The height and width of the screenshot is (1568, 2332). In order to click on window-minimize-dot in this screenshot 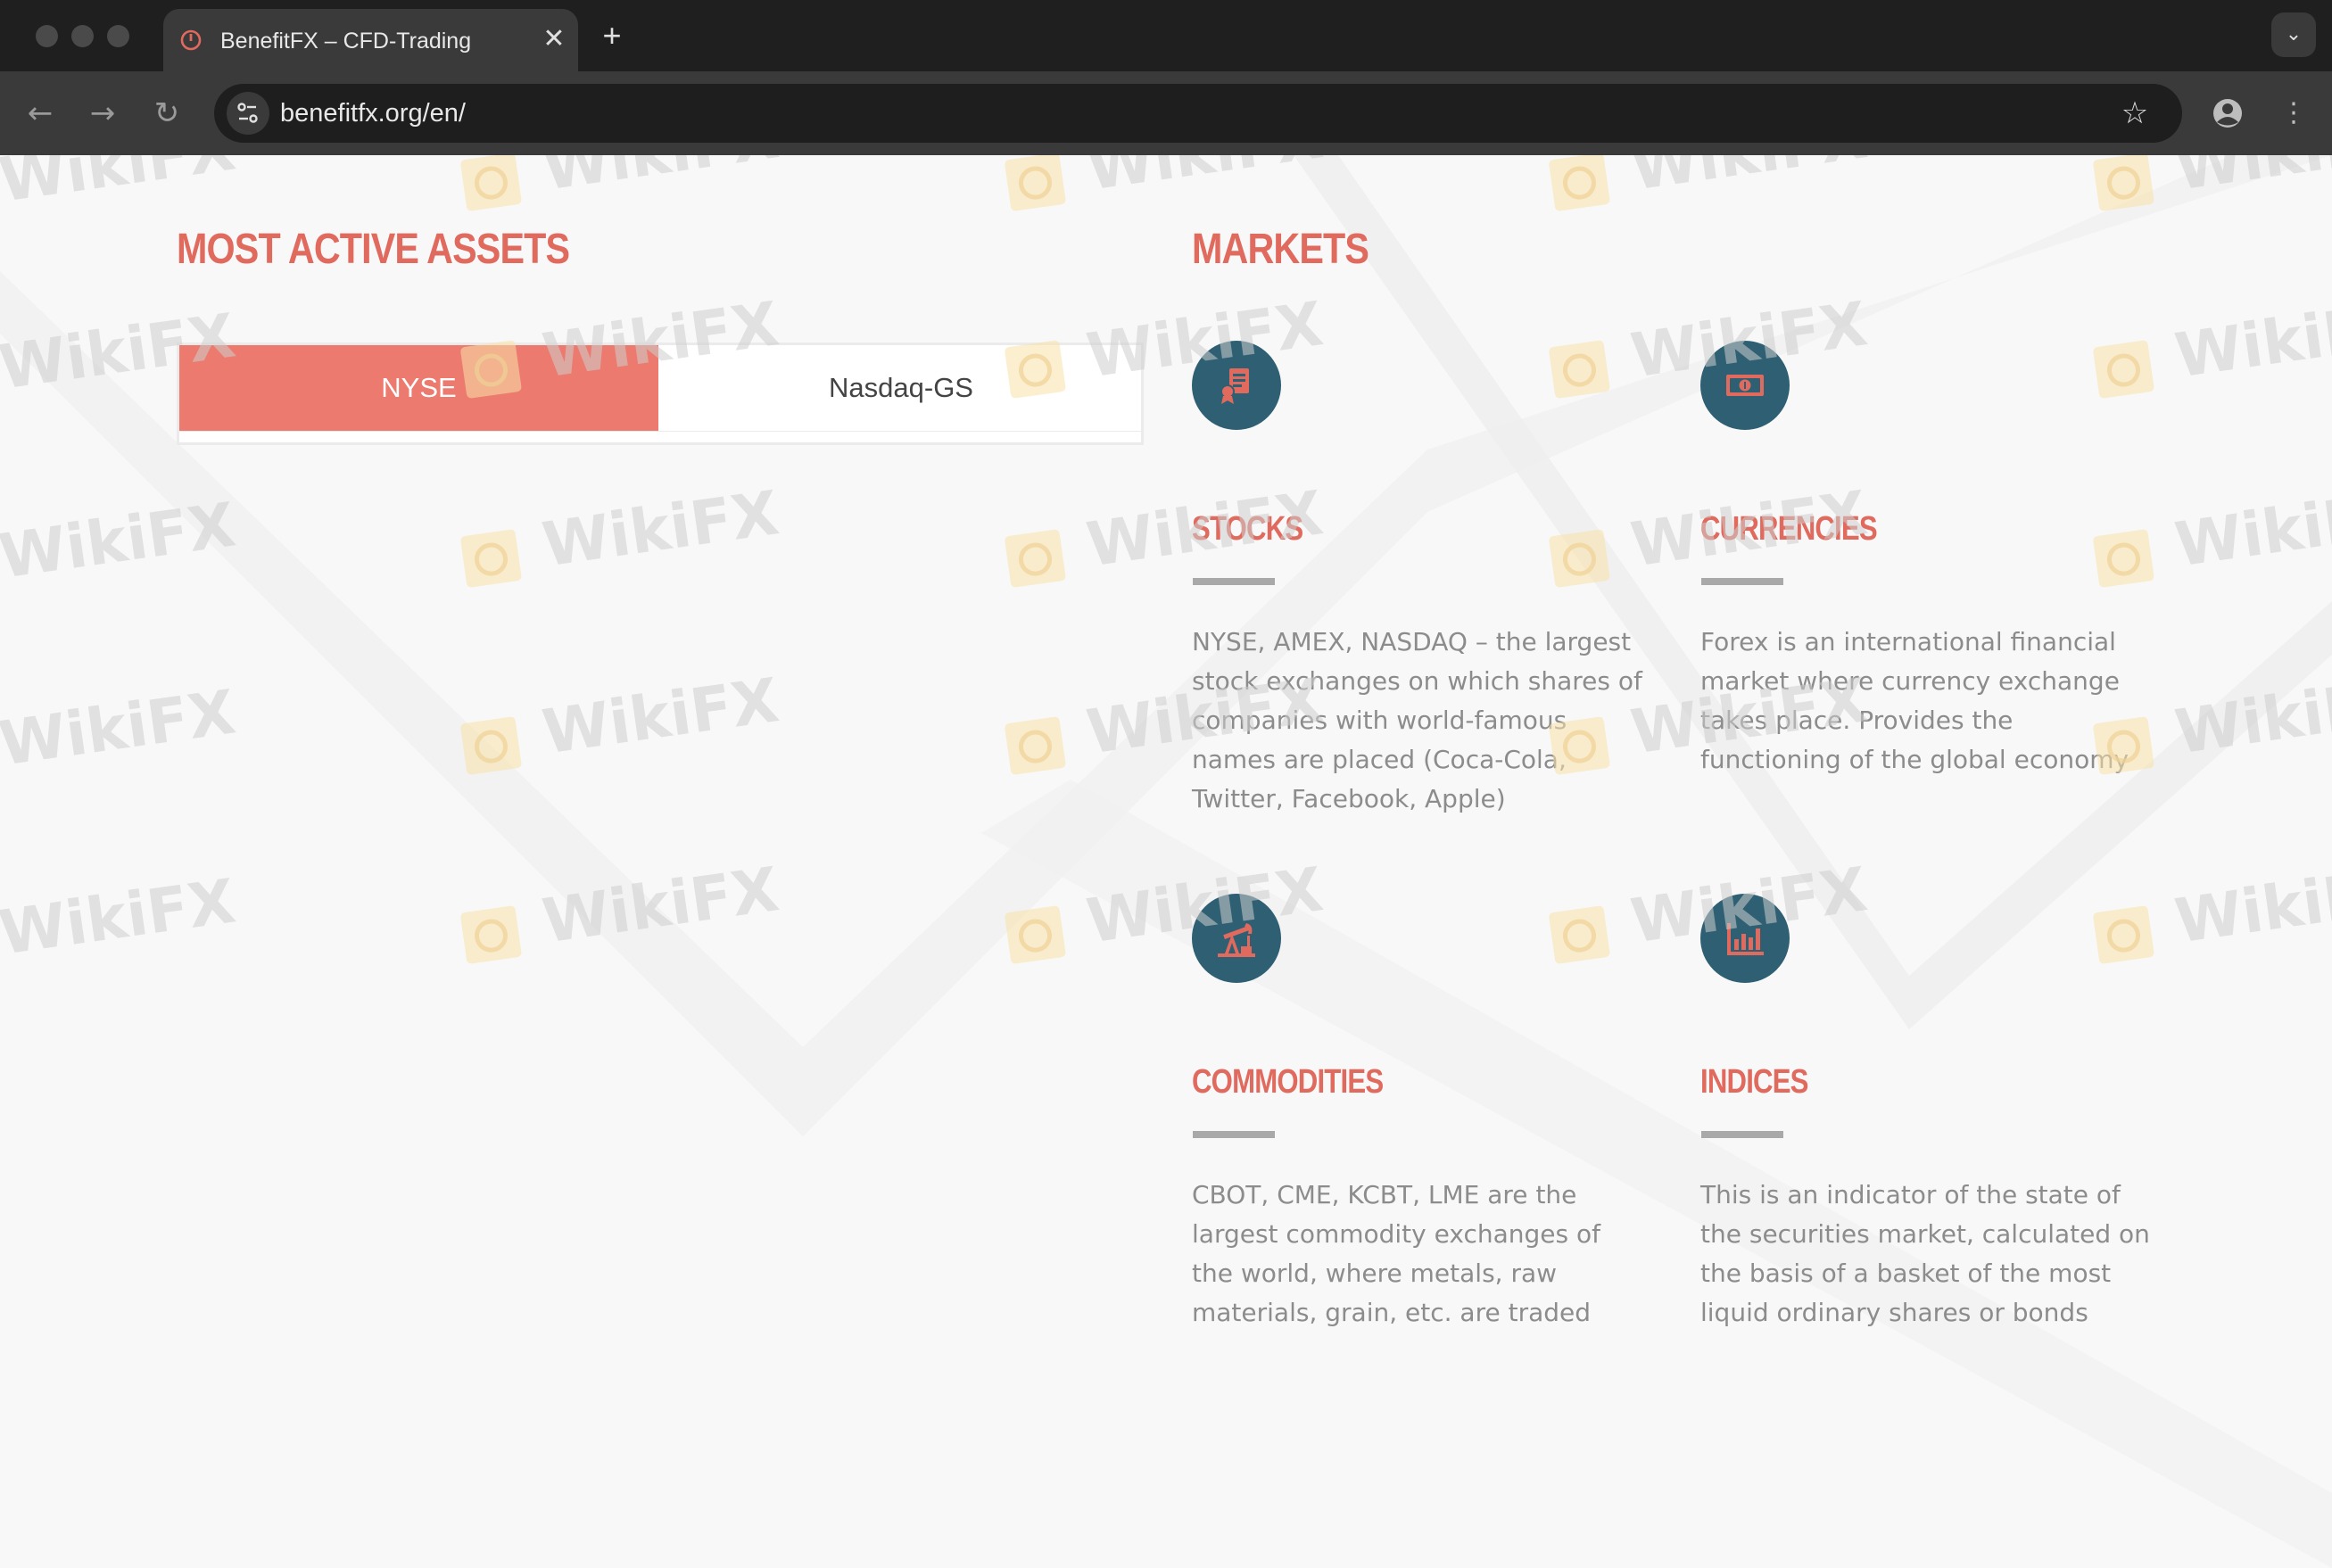, I will do `click(82, 36)`.